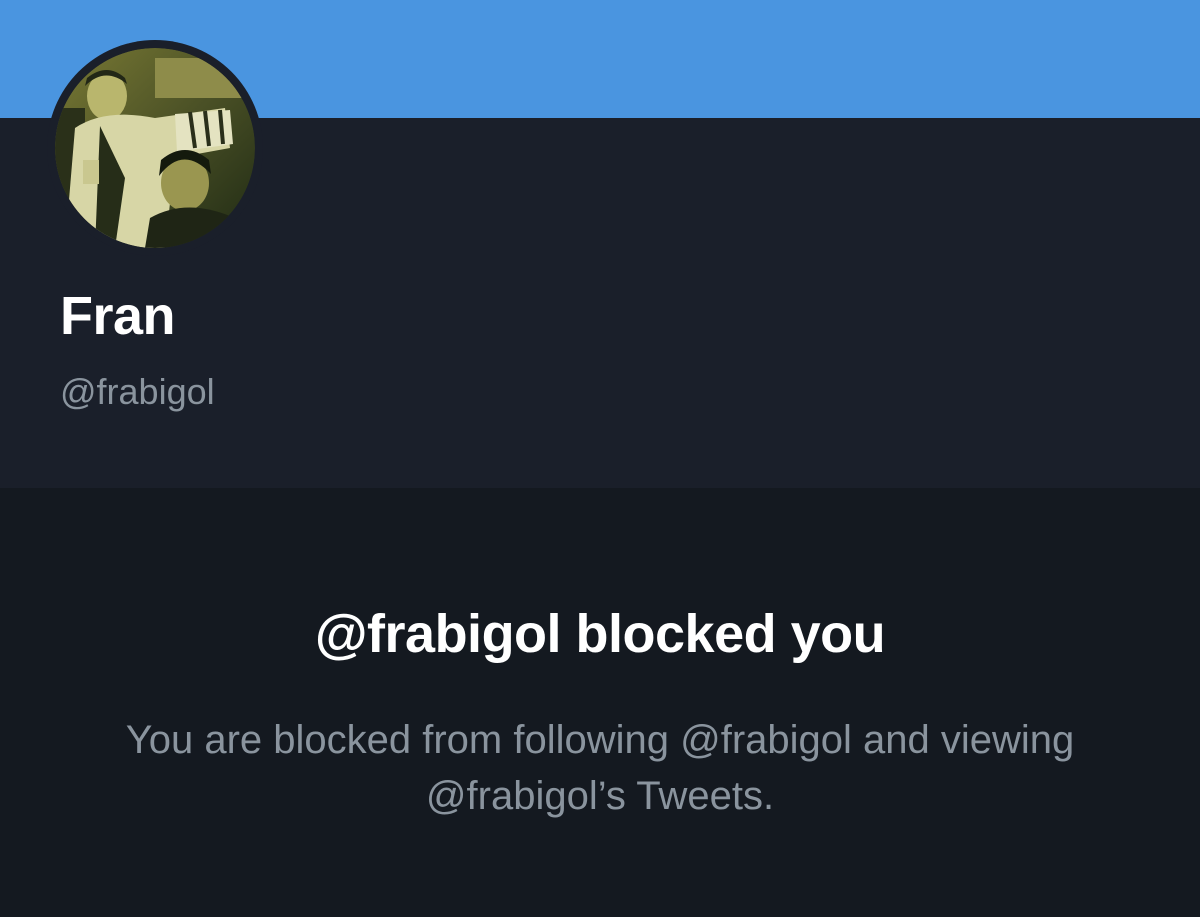  I want to click on avatar, so click(155, 148).